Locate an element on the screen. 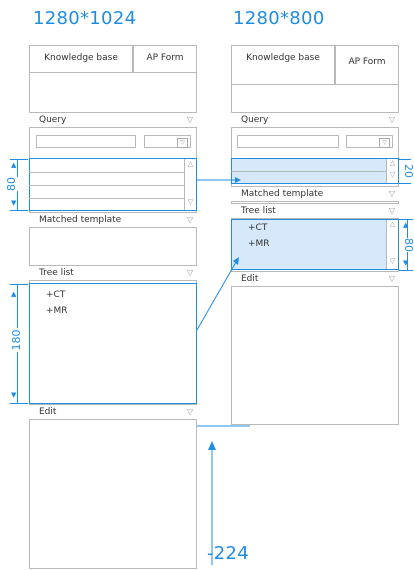  right-query-label: Query is located at coordinates (255, 120).